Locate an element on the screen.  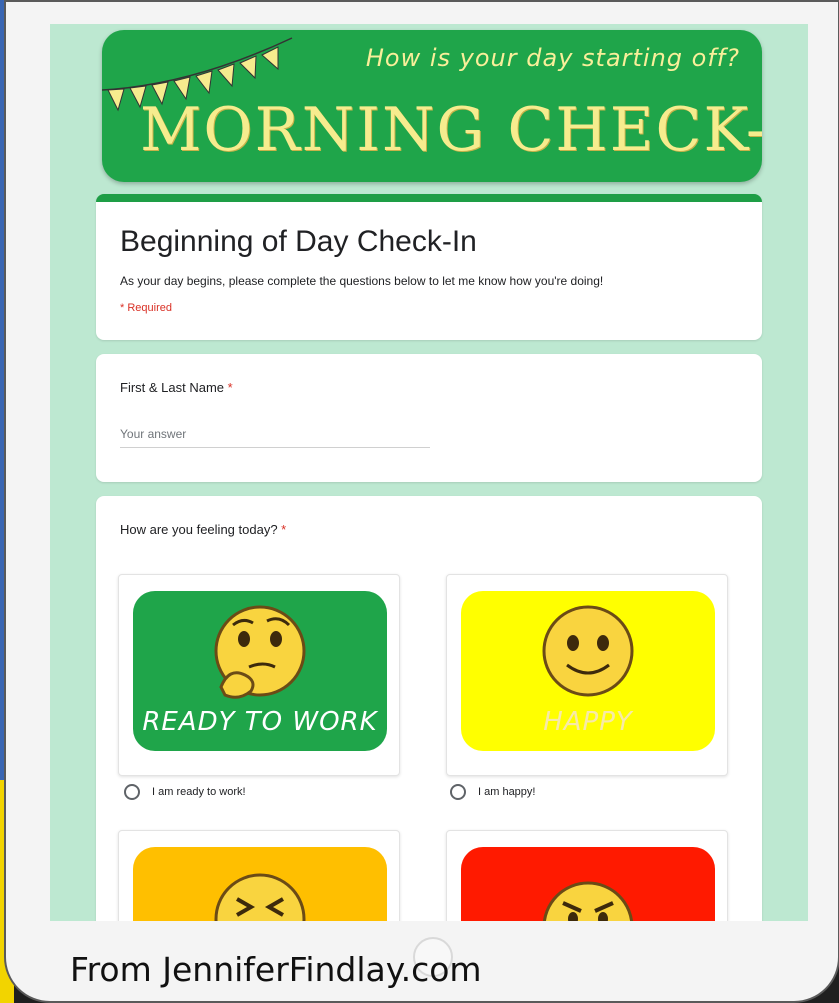
option-happy-label: I am happy! is located at coordinates (507, 792).